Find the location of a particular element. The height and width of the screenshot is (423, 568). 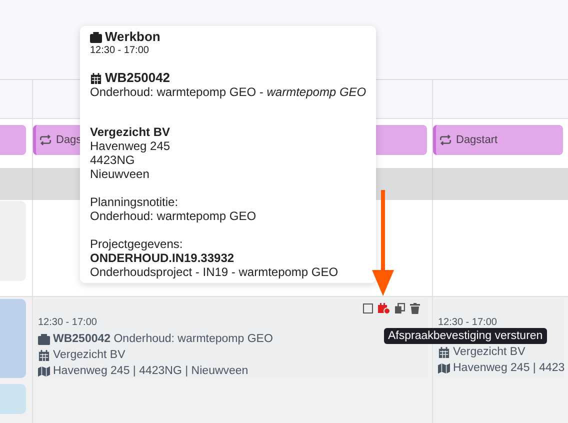

popover-time: 12:30 - 17:00 is located at coordinates (120, 50).